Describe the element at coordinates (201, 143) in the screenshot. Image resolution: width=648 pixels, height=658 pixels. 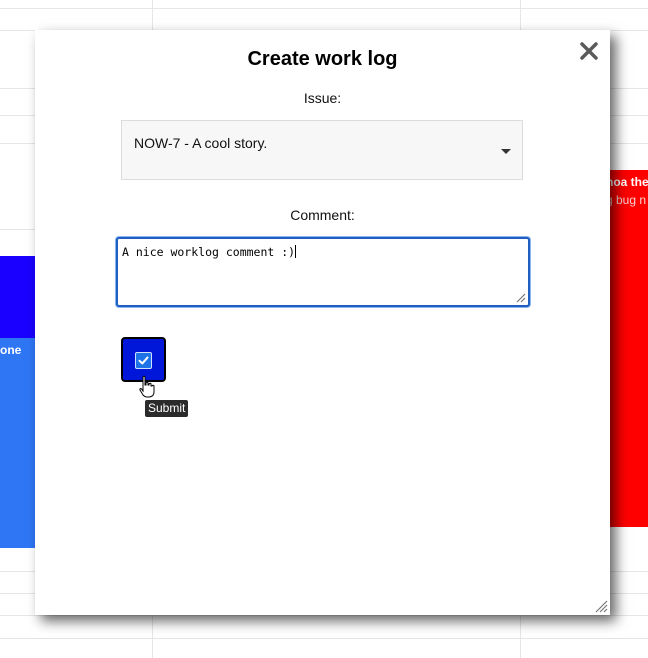
I see `issue-selected-value: NOW-7 - A cool story.` at that location.